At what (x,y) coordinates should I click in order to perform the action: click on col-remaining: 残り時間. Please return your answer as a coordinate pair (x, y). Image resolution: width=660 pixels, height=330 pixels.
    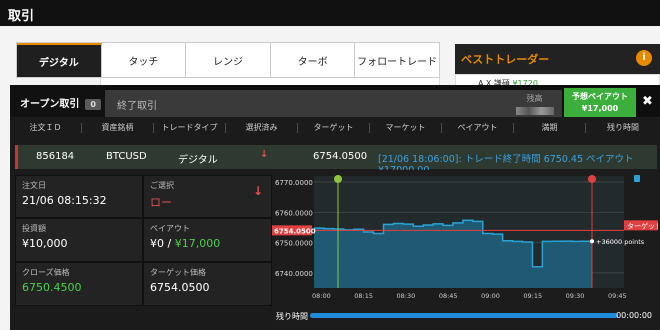
    Looking at the image, I should click on (623, 127).